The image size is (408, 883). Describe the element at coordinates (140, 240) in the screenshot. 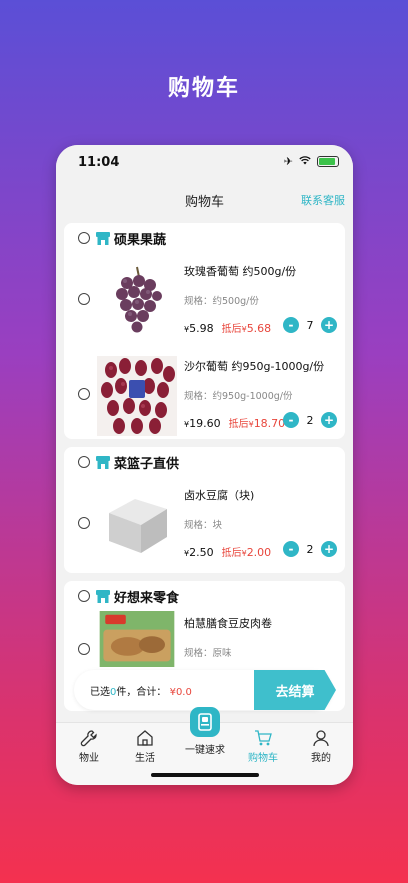

I see `shop-name: 硕果果蔬` at that location.